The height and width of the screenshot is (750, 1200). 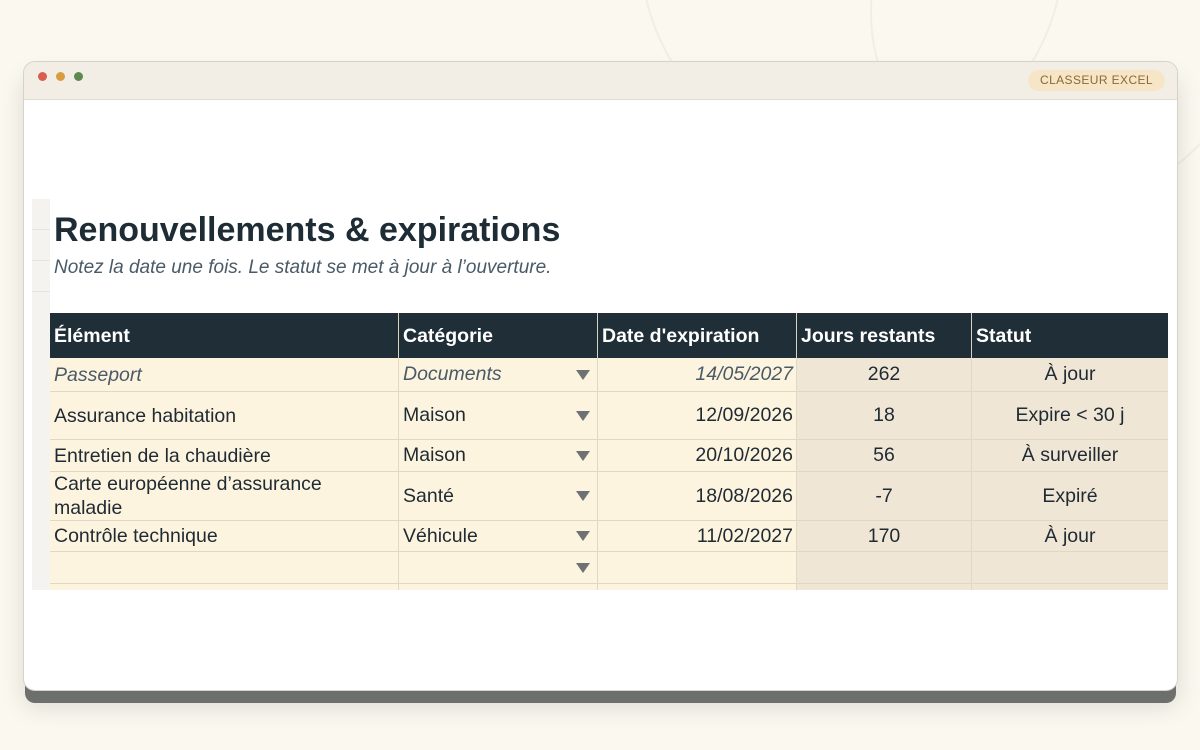 What do you see at coordinates (697, 496) in the screenshot?
I see `cell-expiration-date: 18/08/2026` at bounding box center [697, 496].